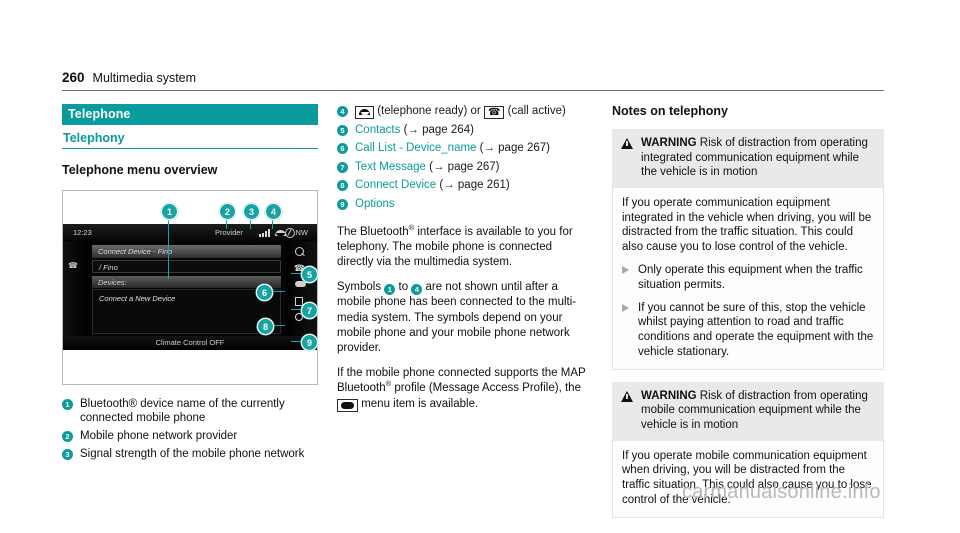 The image size is (960, 533). I want to click on screen-input-bar: / Fino, so click(186, 266).